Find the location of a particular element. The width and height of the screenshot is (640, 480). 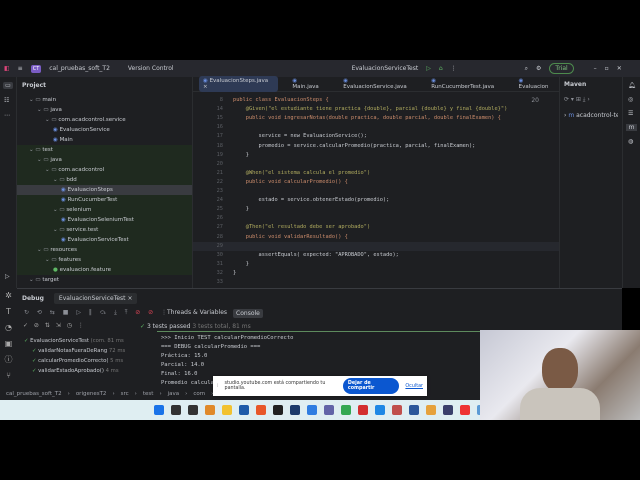

vcs-menu: Version Control is located at coordinates (151, 68).